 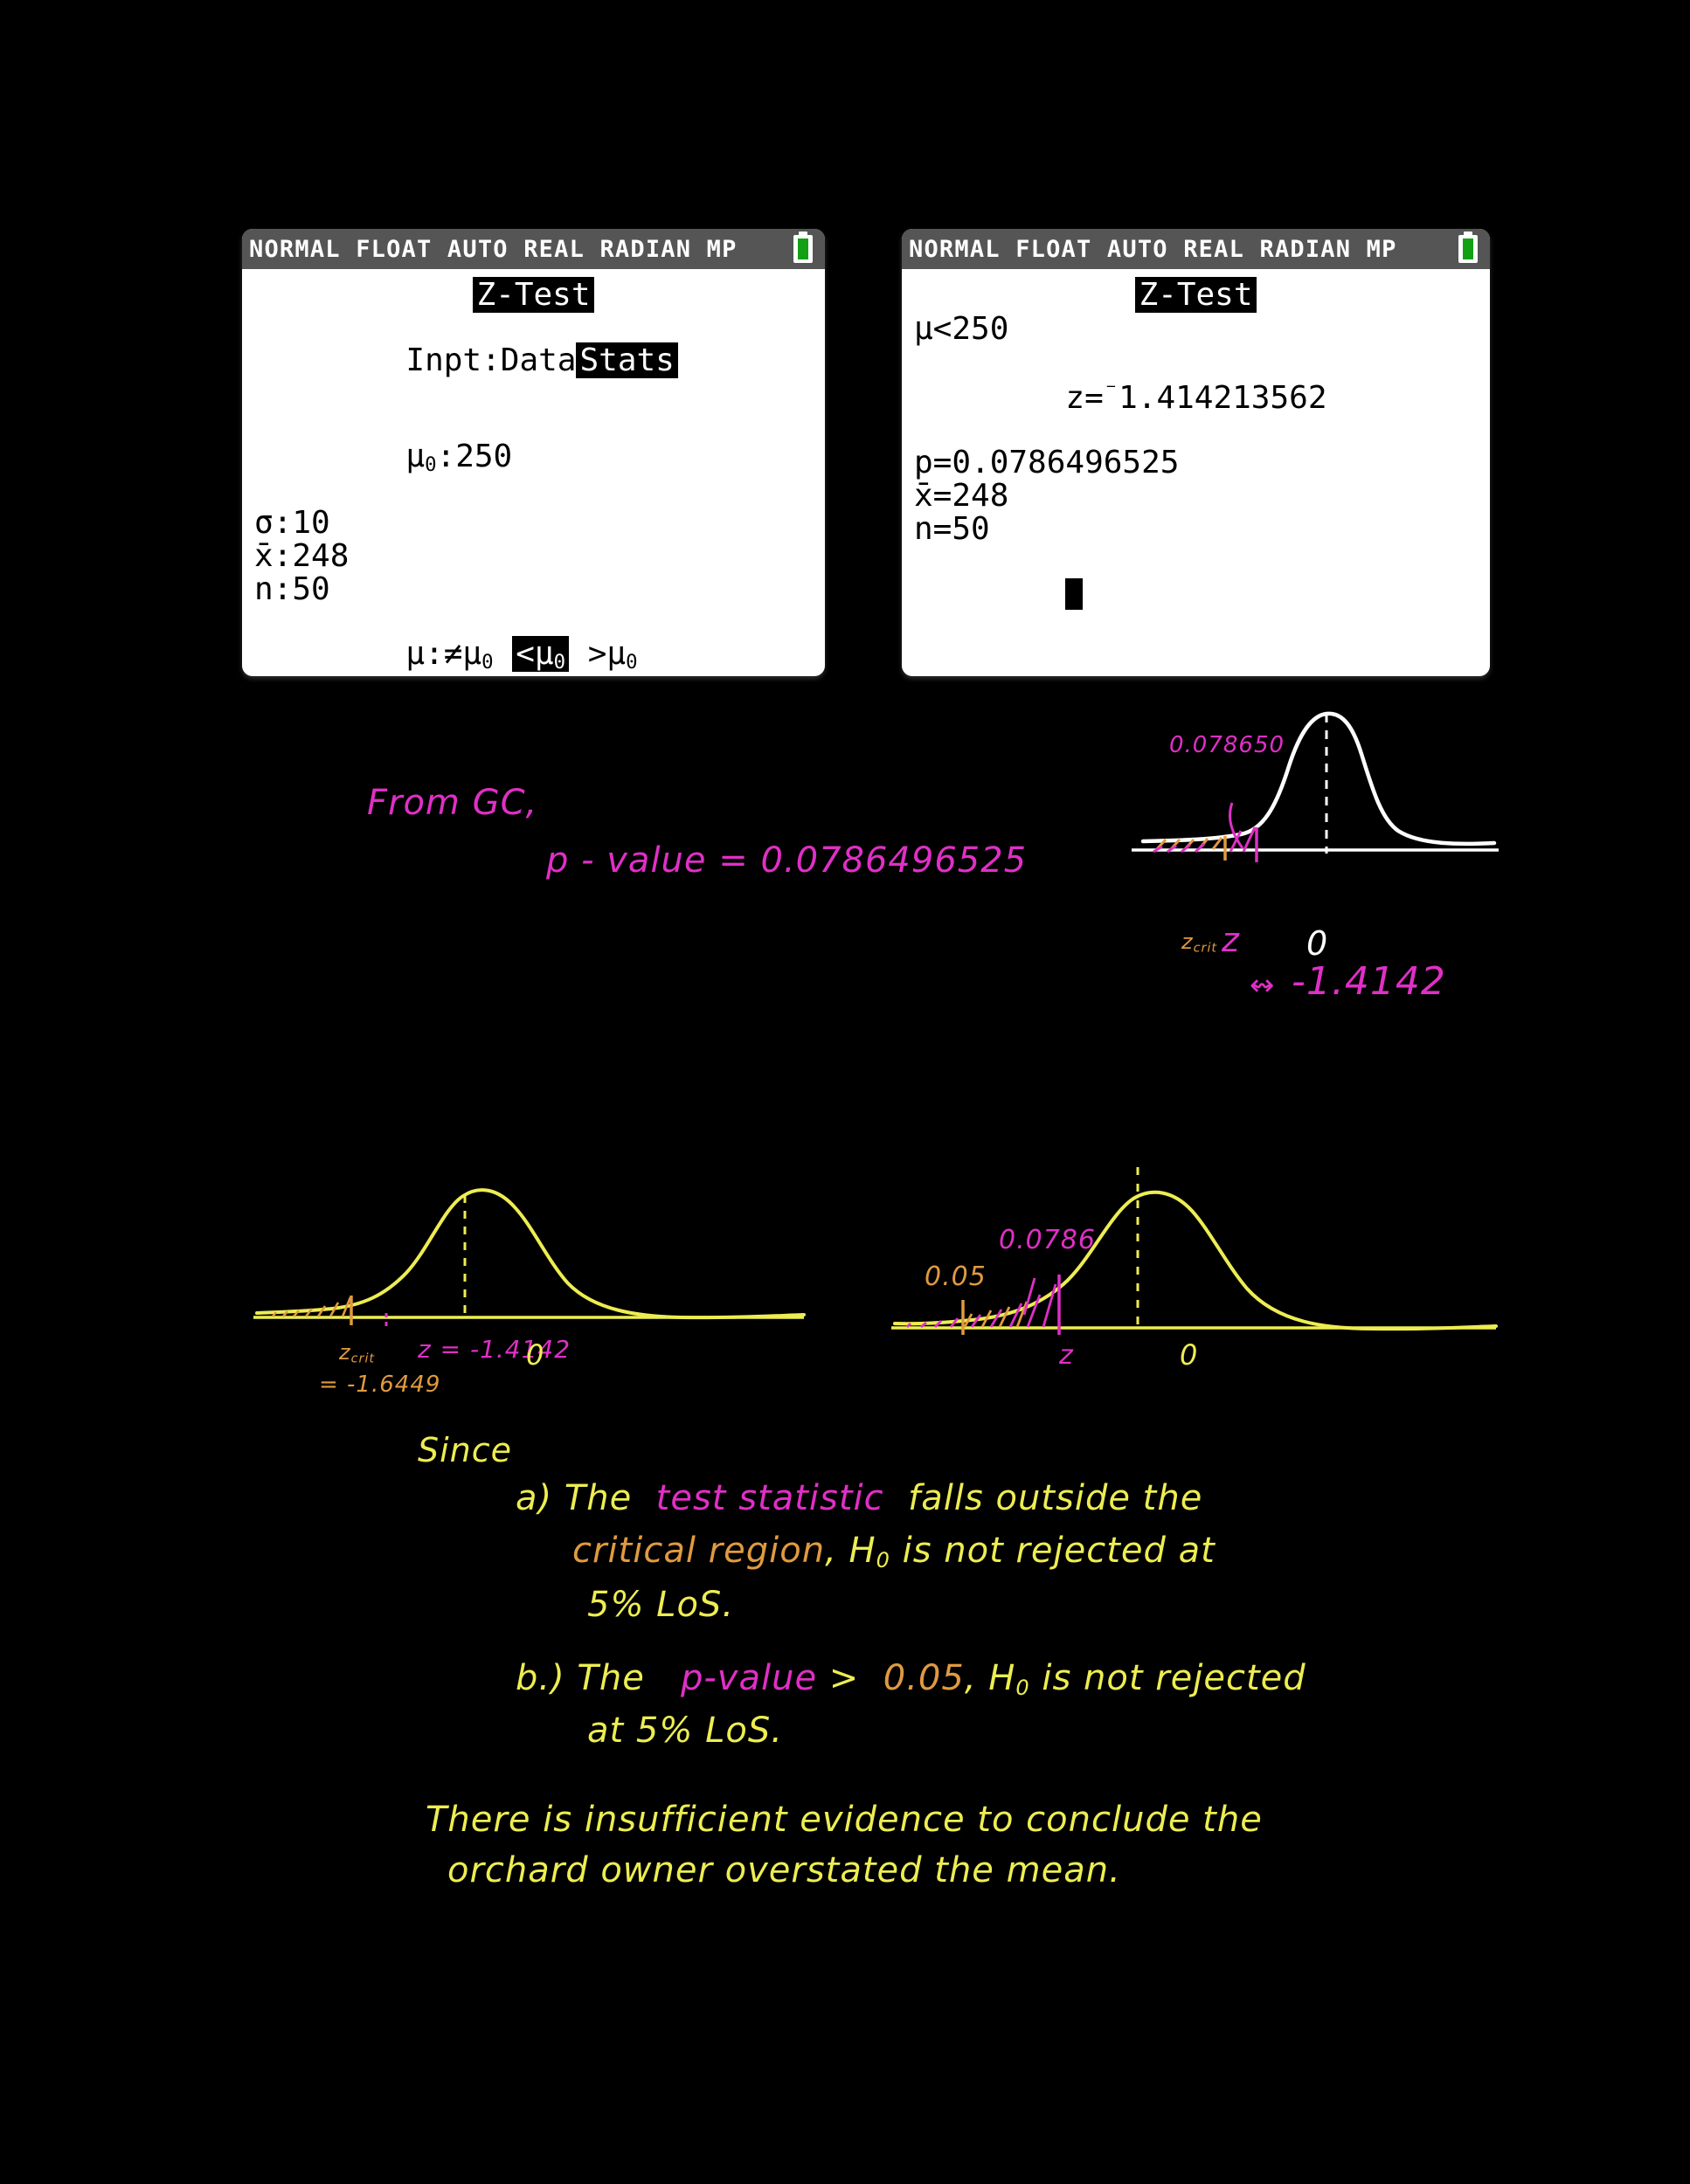 I want to click on calc1-mu0-row: μ0:250, so click(x=534, y=458).